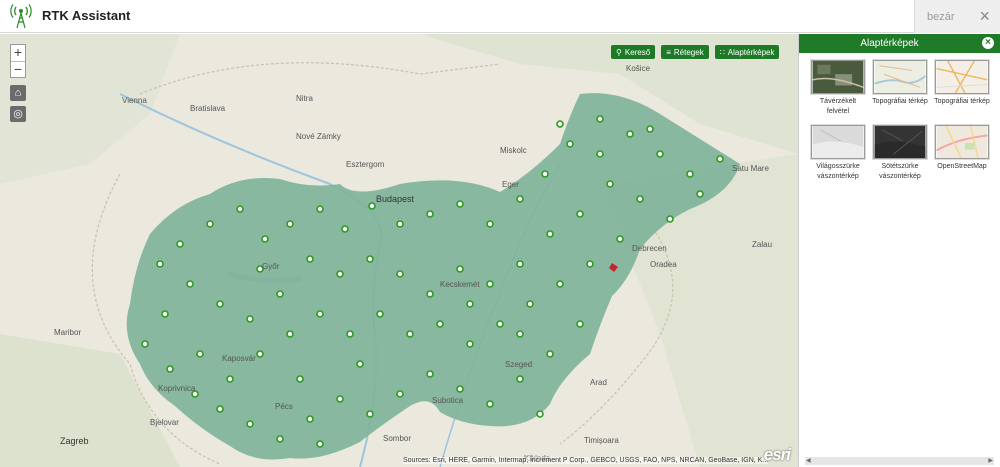 The width and height of the screenshot is (1000, 467). What do you see at coordinates (751, 52) in the screenshot?
I see `basemaps-button-label: Alaptérképek` at bounding box center [751, 52].